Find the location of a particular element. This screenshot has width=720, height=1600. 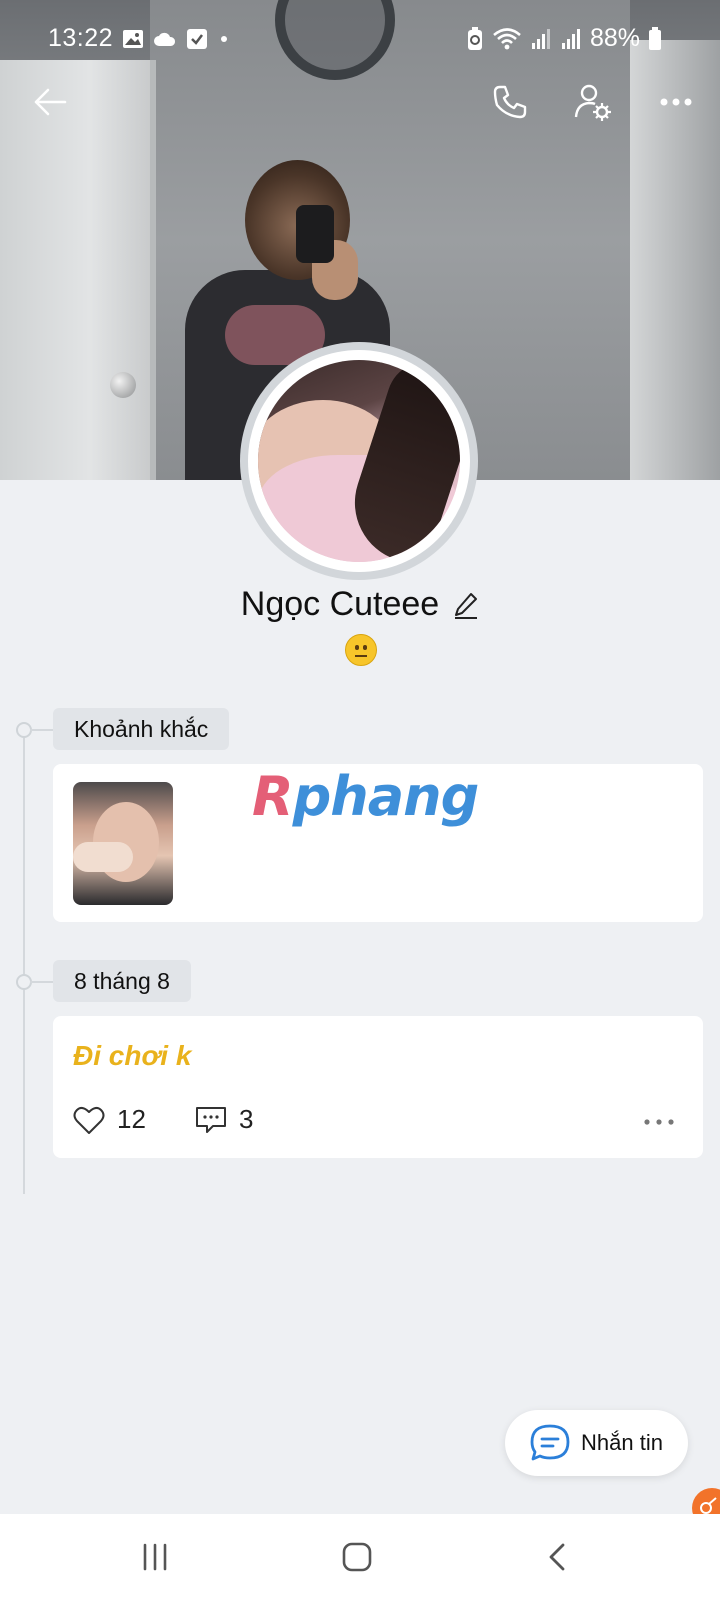

chat-bubble-icon is located at coordinates (550, 1442).